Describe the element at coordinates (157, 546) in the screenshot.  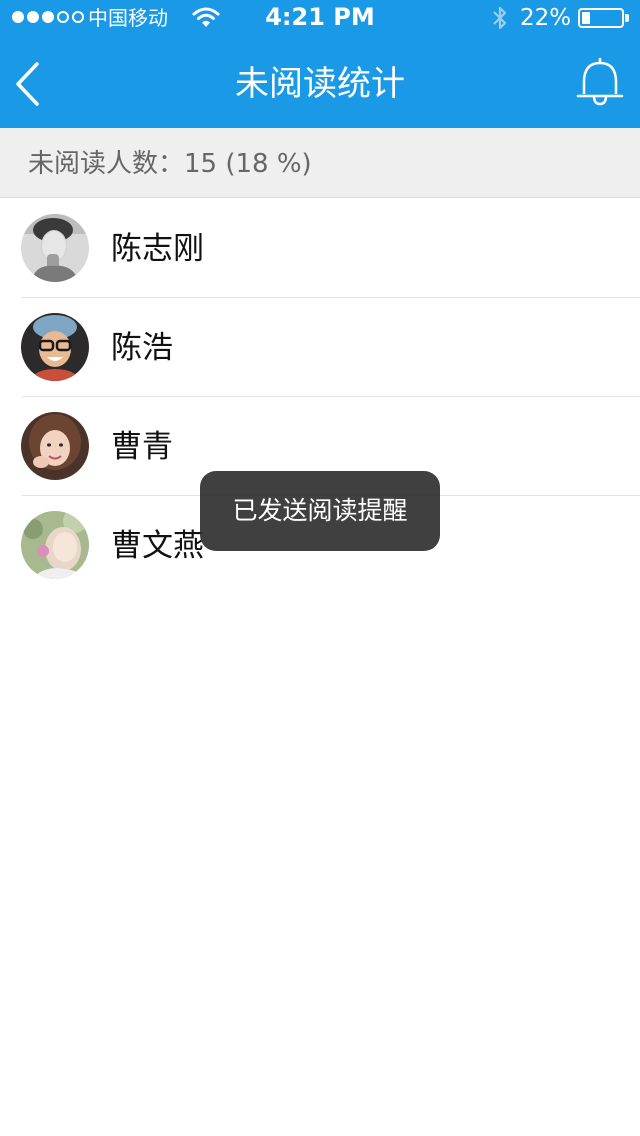
I see `member-name: 曹文燕` at that location.